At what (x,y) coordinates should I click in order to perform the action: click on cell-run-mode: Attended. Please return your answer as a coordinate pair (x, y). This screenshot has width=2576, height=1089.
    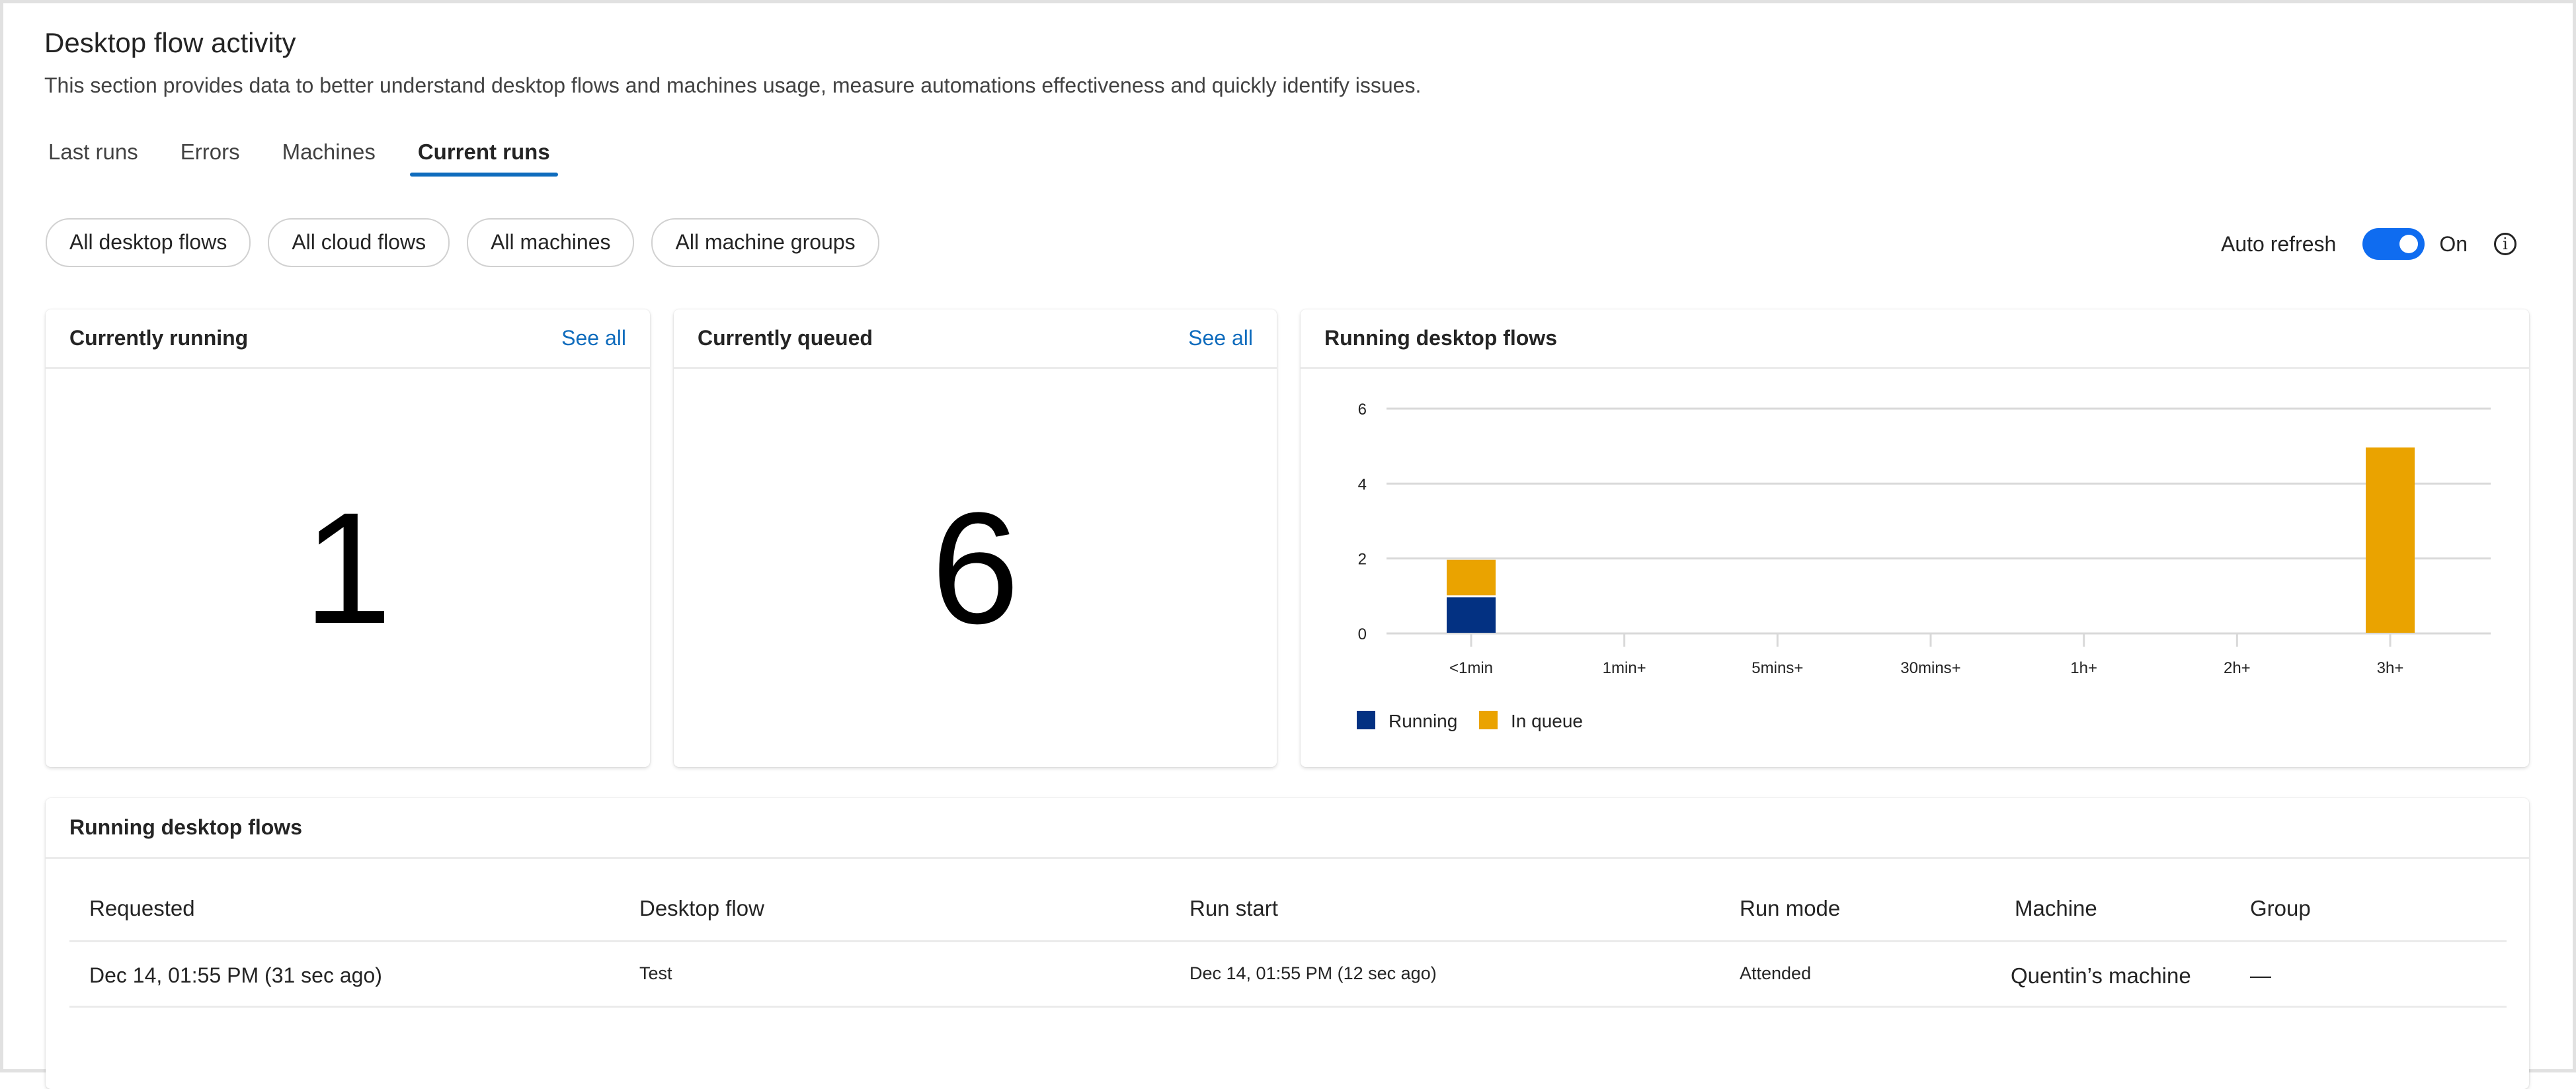
    Looking at the image, I should click on (1776, 973).